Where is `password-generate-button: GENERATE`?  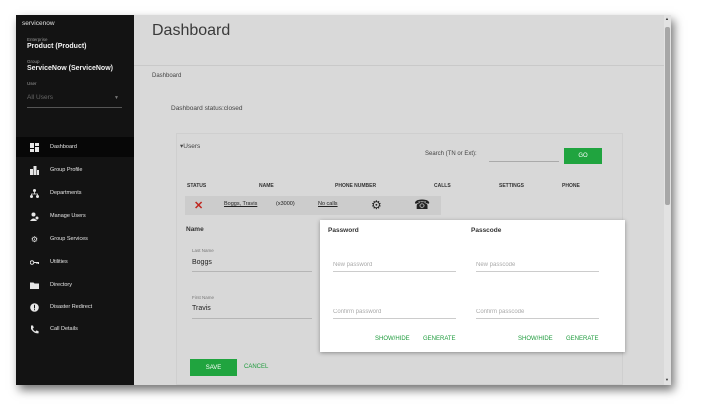 password-generate-button: GENERATE is located at coordinates (439, 339).